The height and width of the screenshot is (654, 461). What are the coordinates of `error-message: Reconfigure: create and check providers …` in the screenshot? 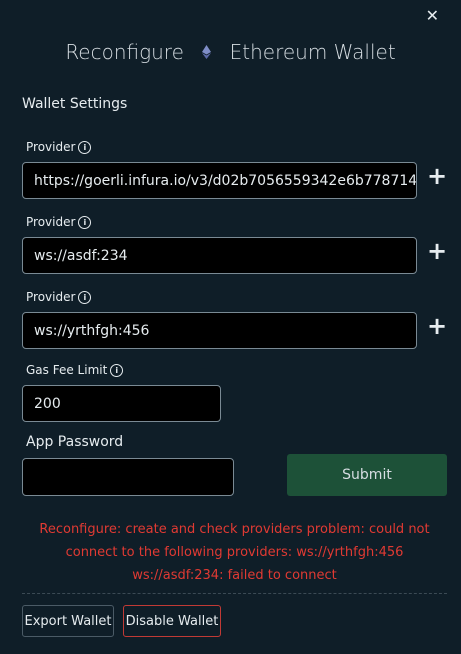 It's located at (234, 552).